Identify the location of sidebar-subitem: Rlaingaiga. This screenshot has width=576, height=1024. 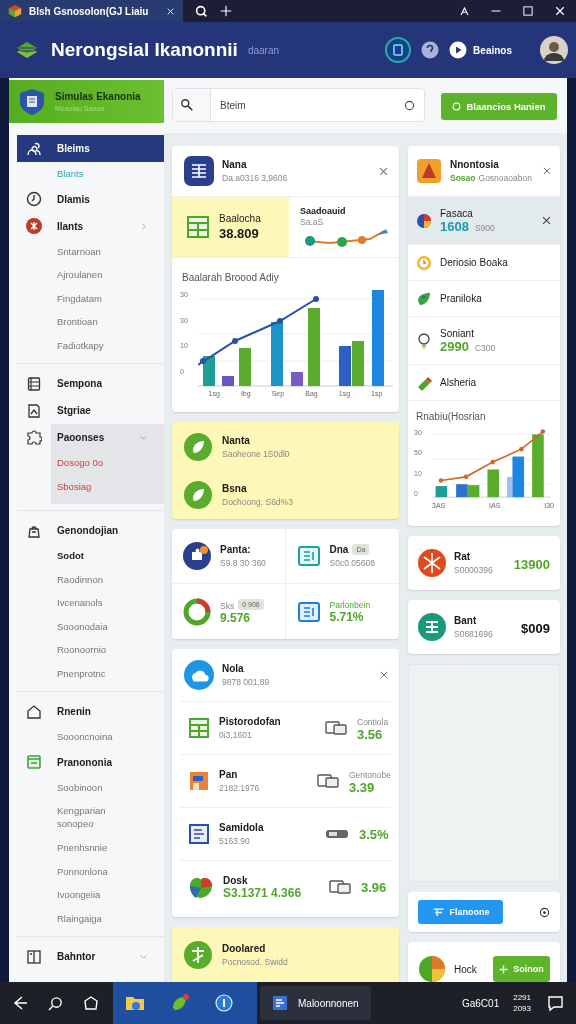
(90, 918).